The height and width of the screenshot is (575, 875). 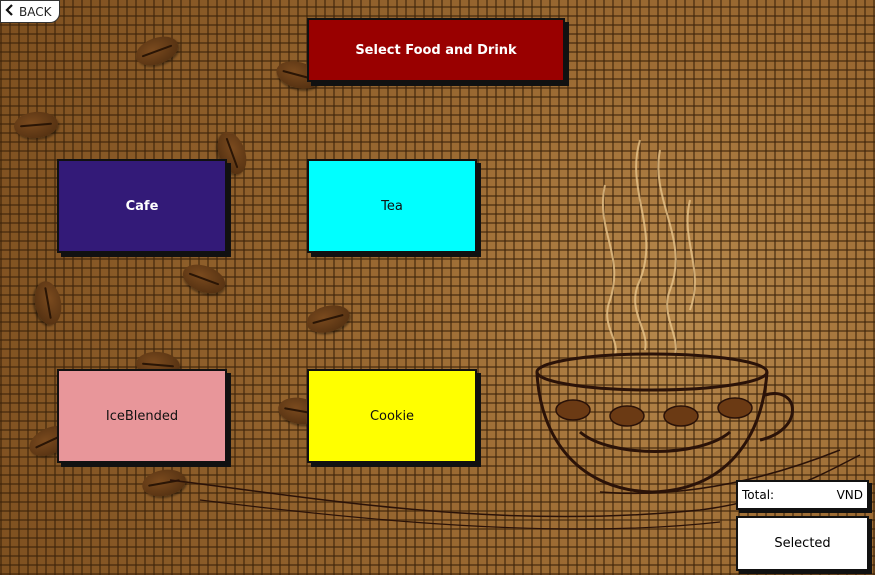 I want to click on category-button-cafe: Cafe, so click(x=142, y=206).